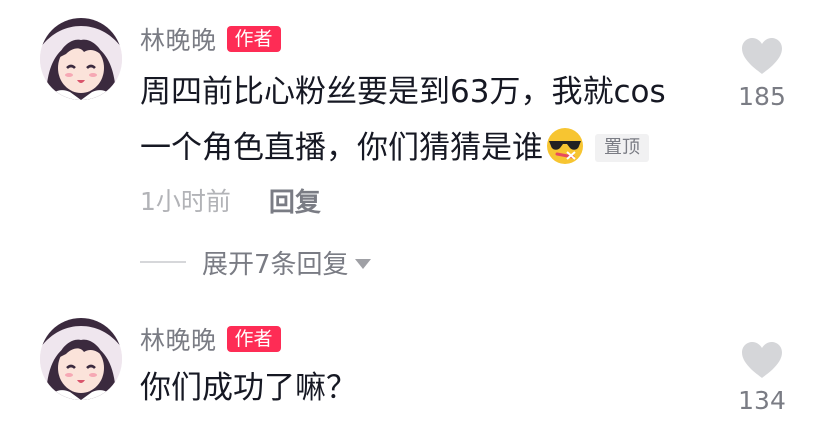 The image size is (819, 429). Describe the element at coordinates (295, 200) in the screenshot. I see `reply-button: 回复` at that location.